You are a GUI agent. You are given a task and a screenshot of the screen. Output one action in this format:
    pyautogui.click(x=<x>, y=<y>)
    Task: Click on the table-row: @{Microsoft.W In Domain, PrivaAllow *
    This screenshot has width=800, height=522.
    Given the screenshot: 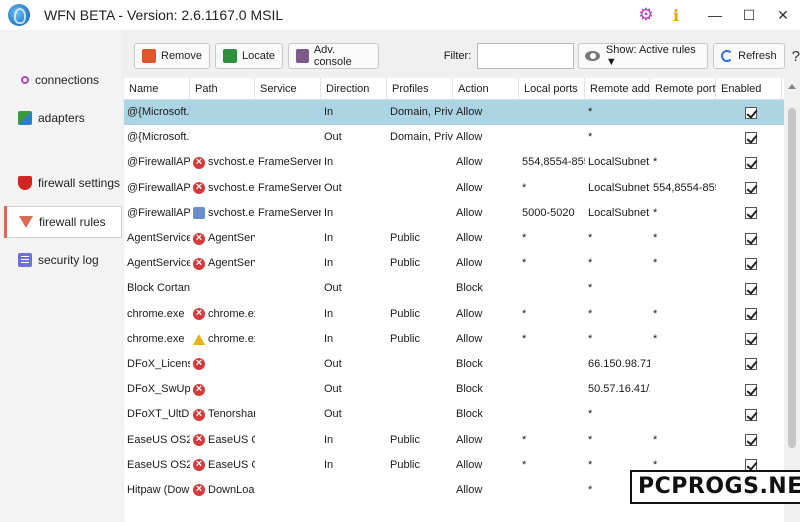 What is the action you would take?
    pyautogui.click(x=454, y=113)
    